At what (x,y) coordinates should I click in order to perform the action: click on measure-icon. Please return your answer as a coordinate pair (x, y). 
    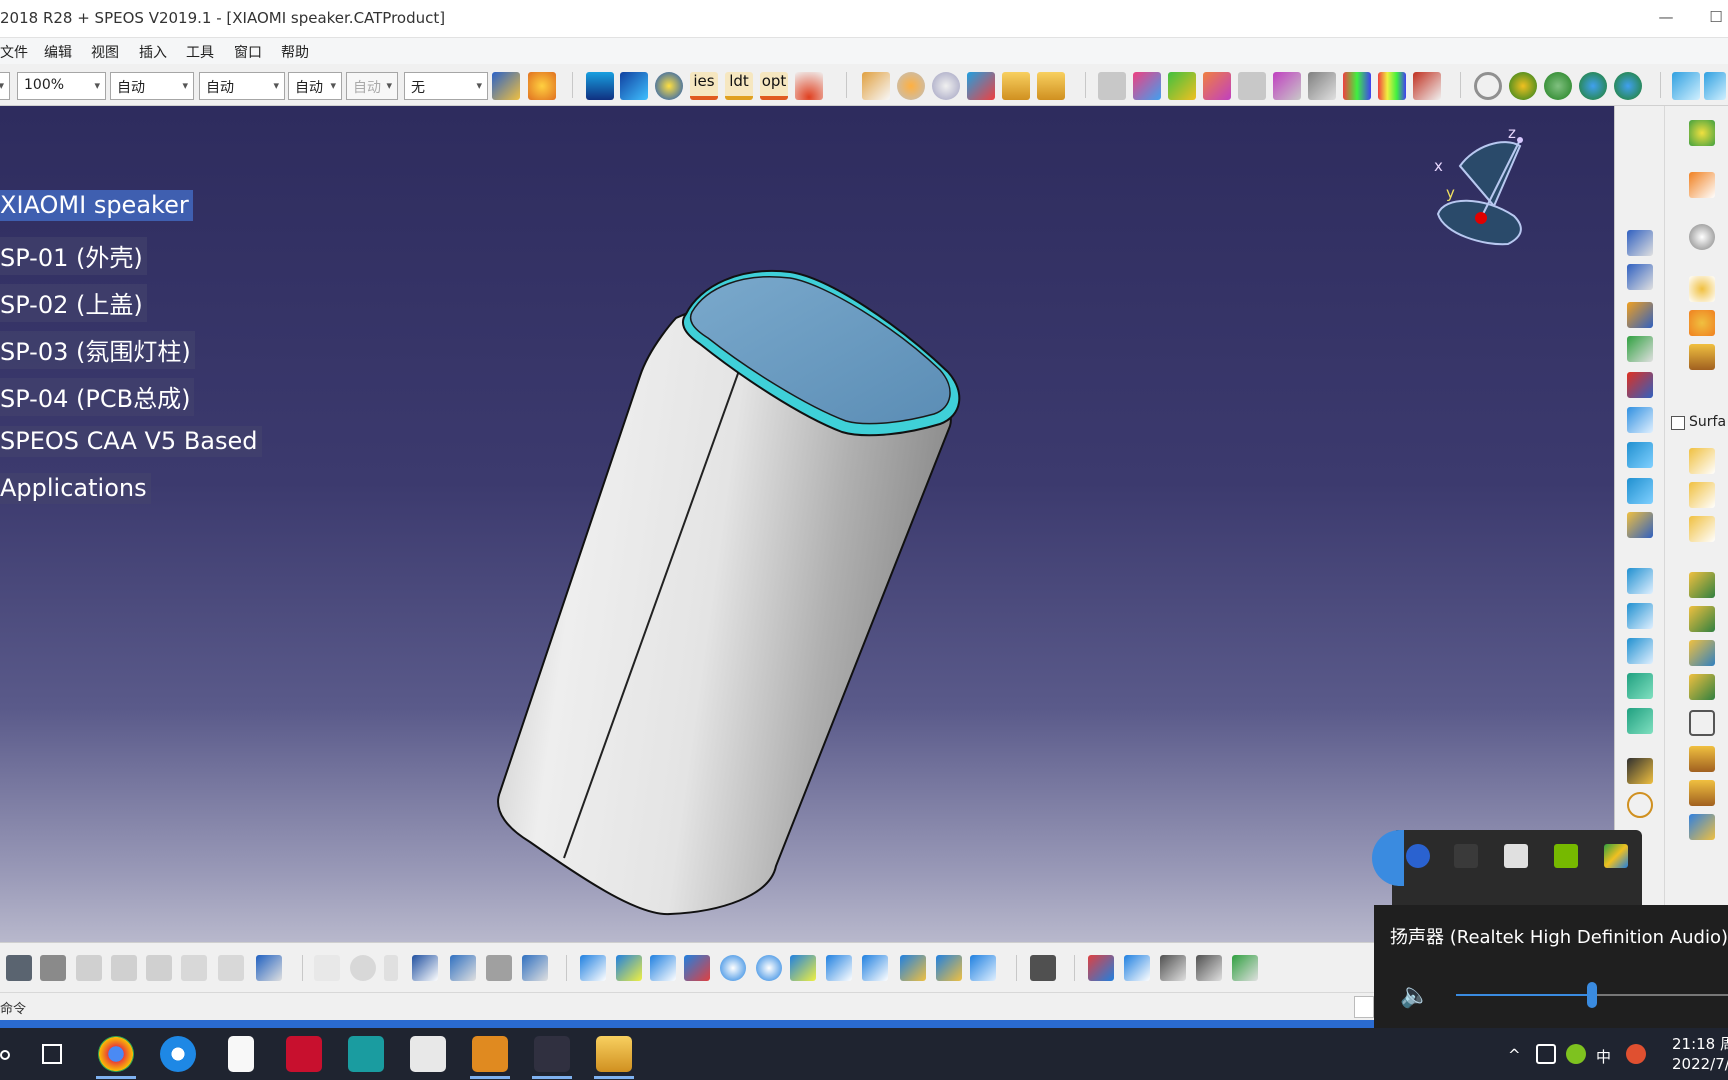
    Looking at the image, I should click on (1322, 86).